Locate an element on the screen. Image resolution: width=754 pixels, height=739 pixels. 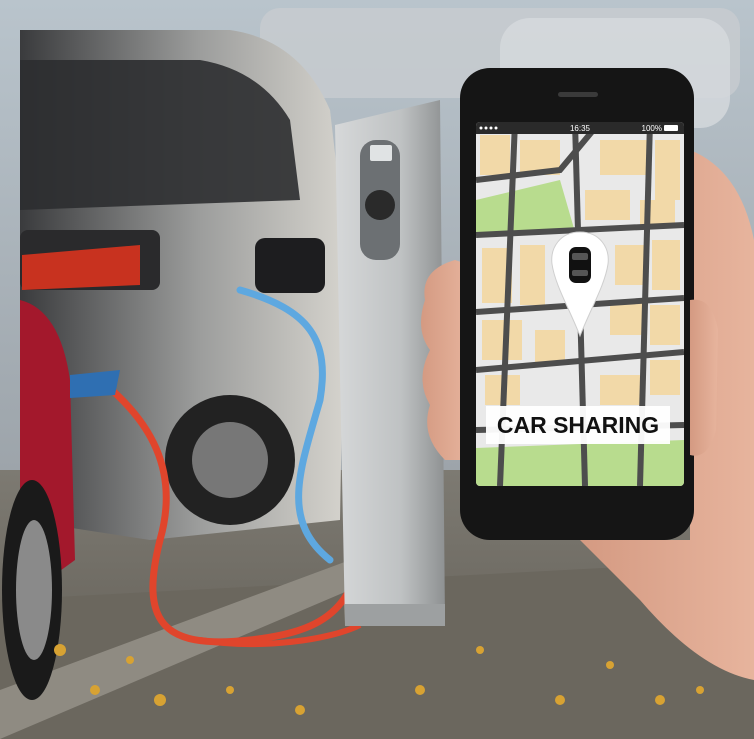
status-time: 16:35 is located at coordinates (580, 128).